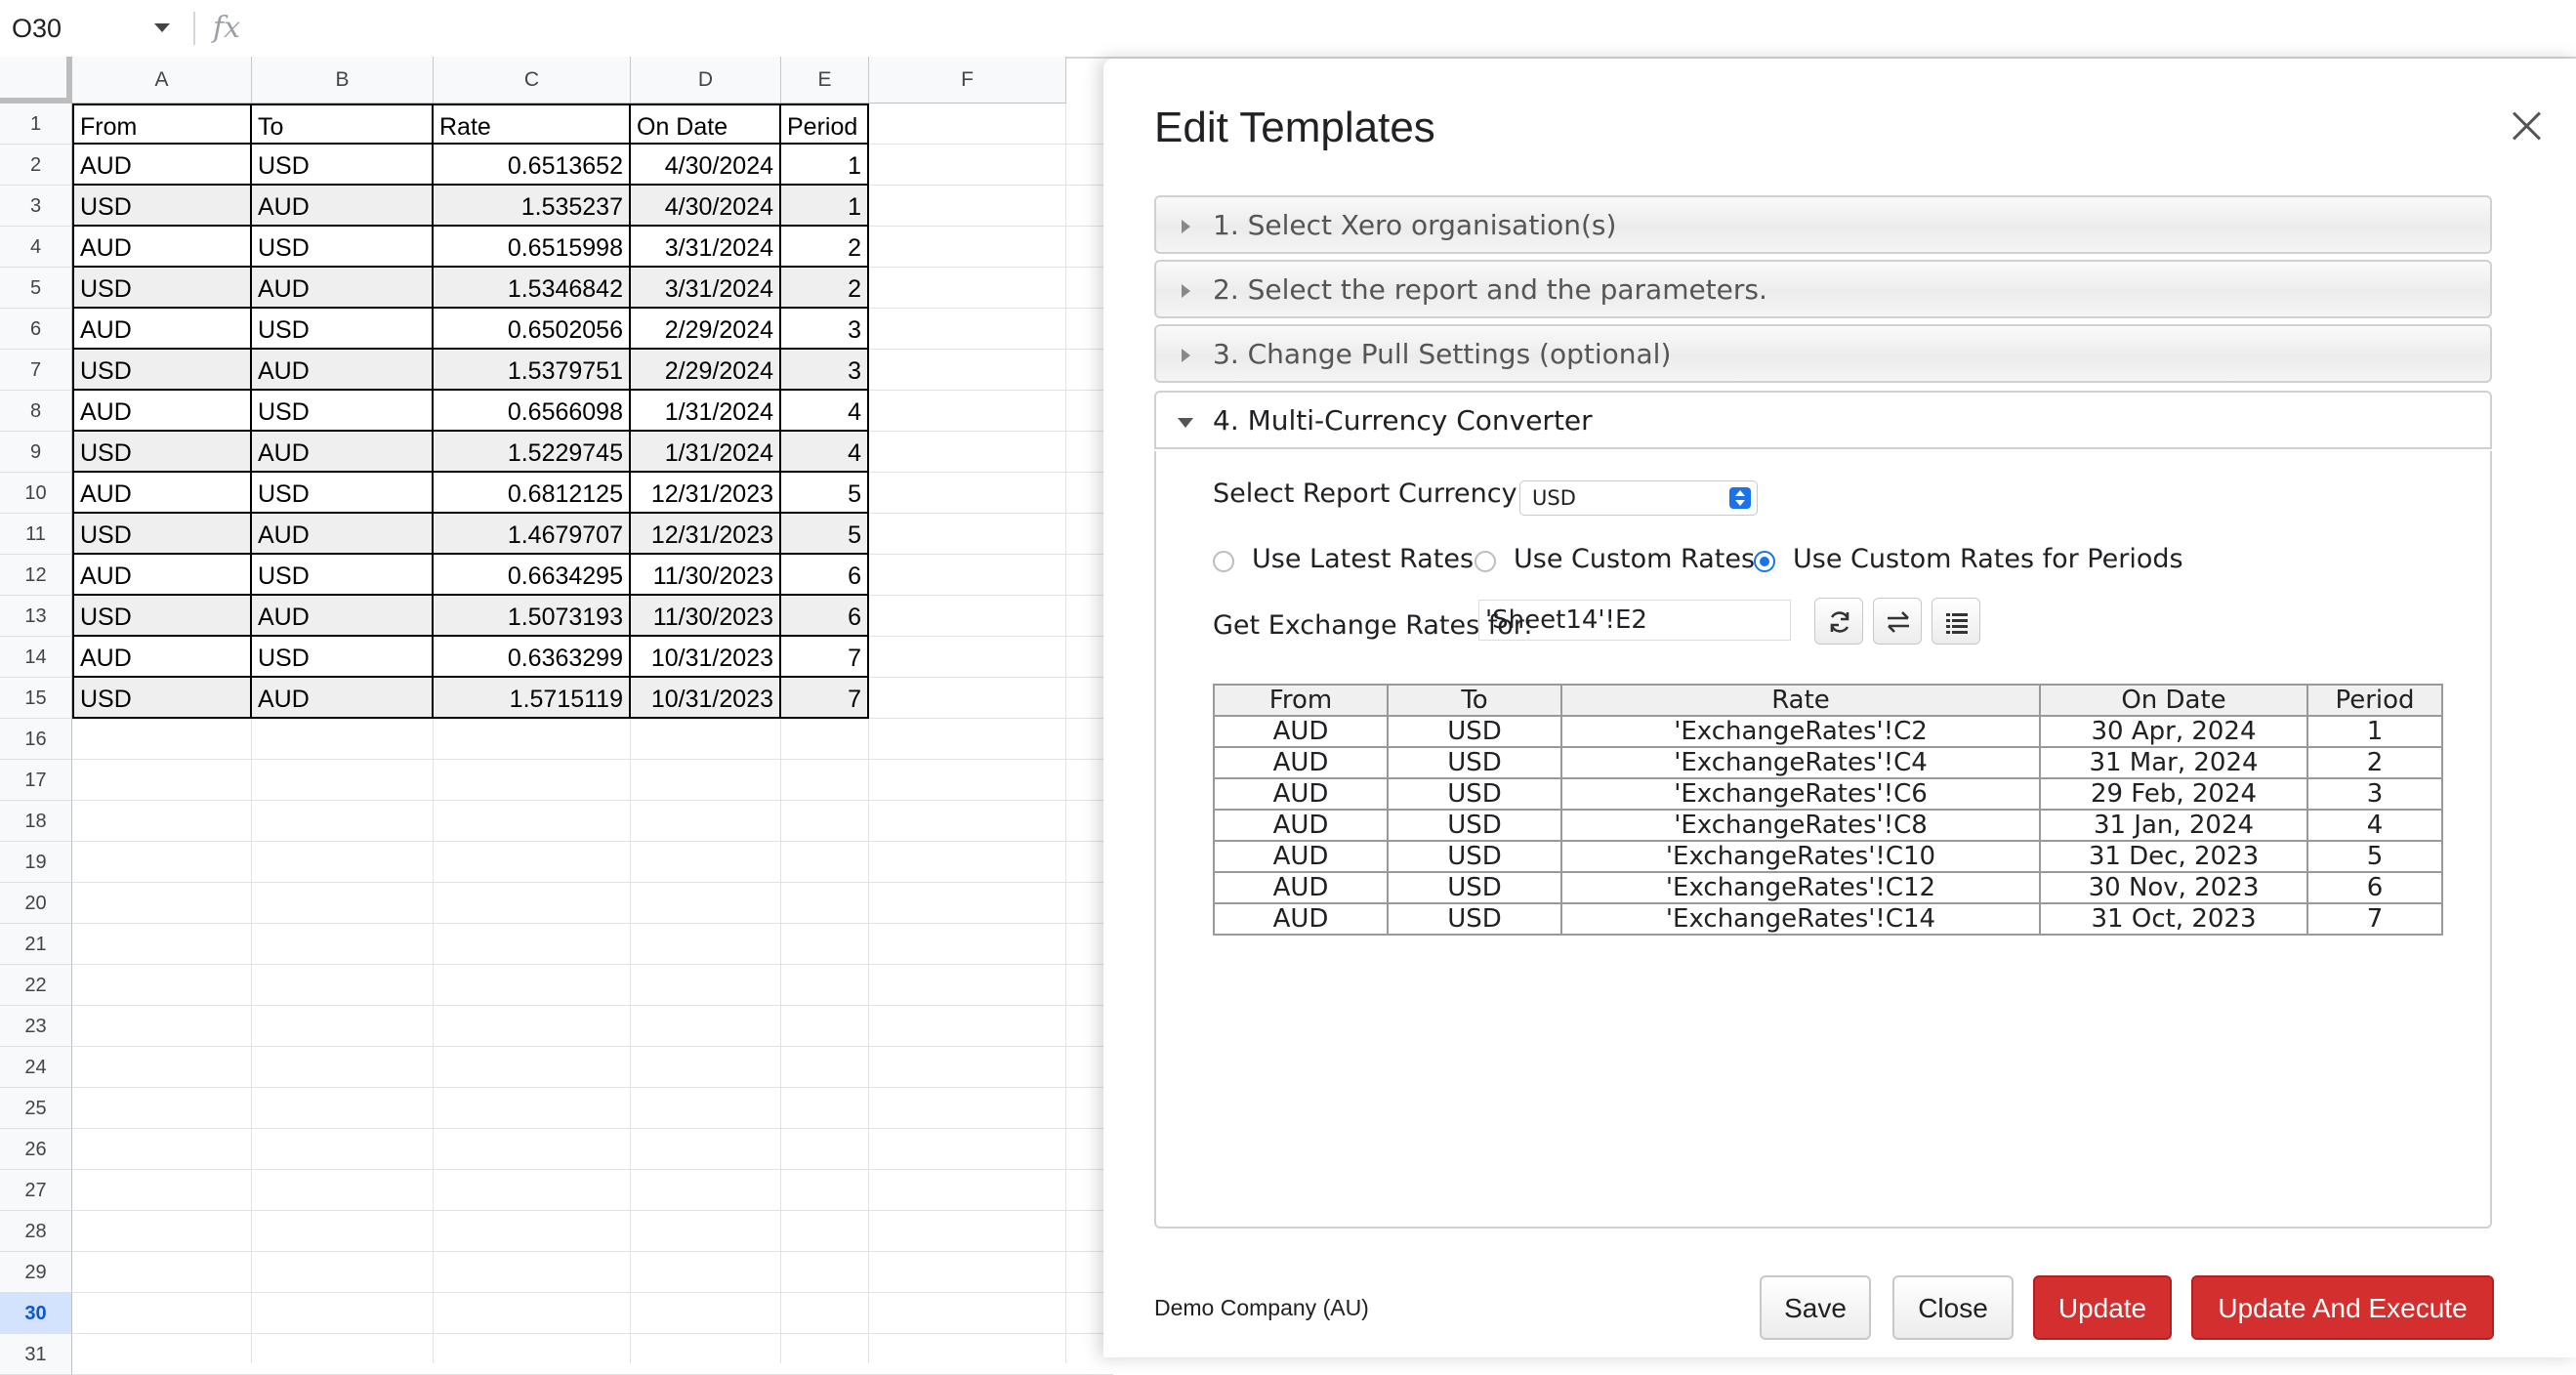 Image resolution: width=2576 pixels, height=1375 pixels. I want to click on row-header: 16, so click(36, 739).